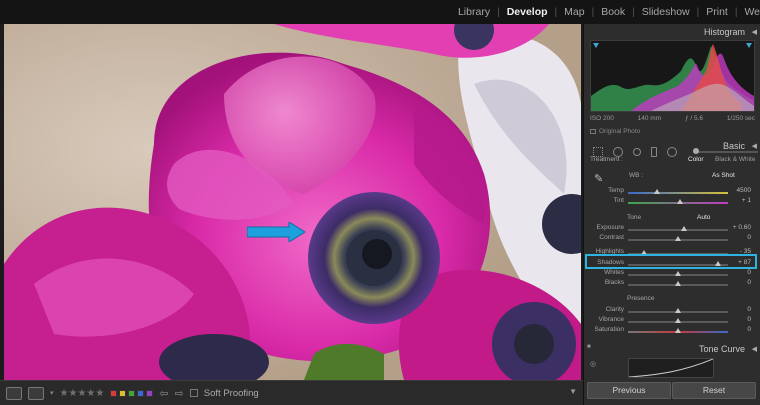  What do you see at coordinates (150, 393) in the screenshot?
I see `purple-label-swatch` at bounding box center [150, 393].